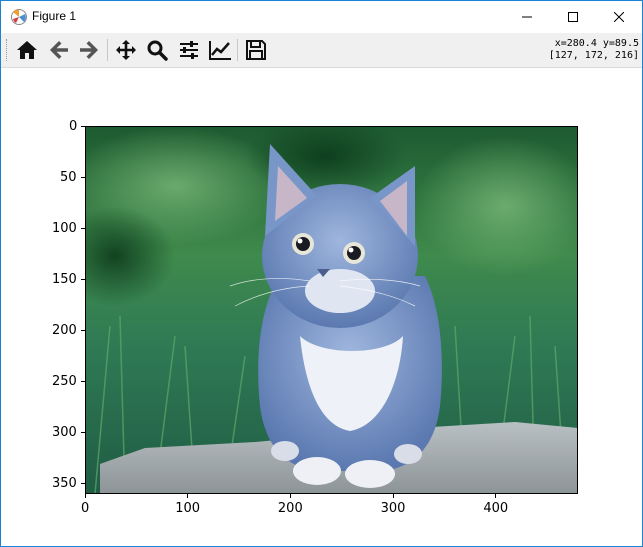 This screenshot has width=643, height=547. I want to click on coordinate-readout: x=280.4 y=89.5 [127, 172, 216], so click(594, 50).